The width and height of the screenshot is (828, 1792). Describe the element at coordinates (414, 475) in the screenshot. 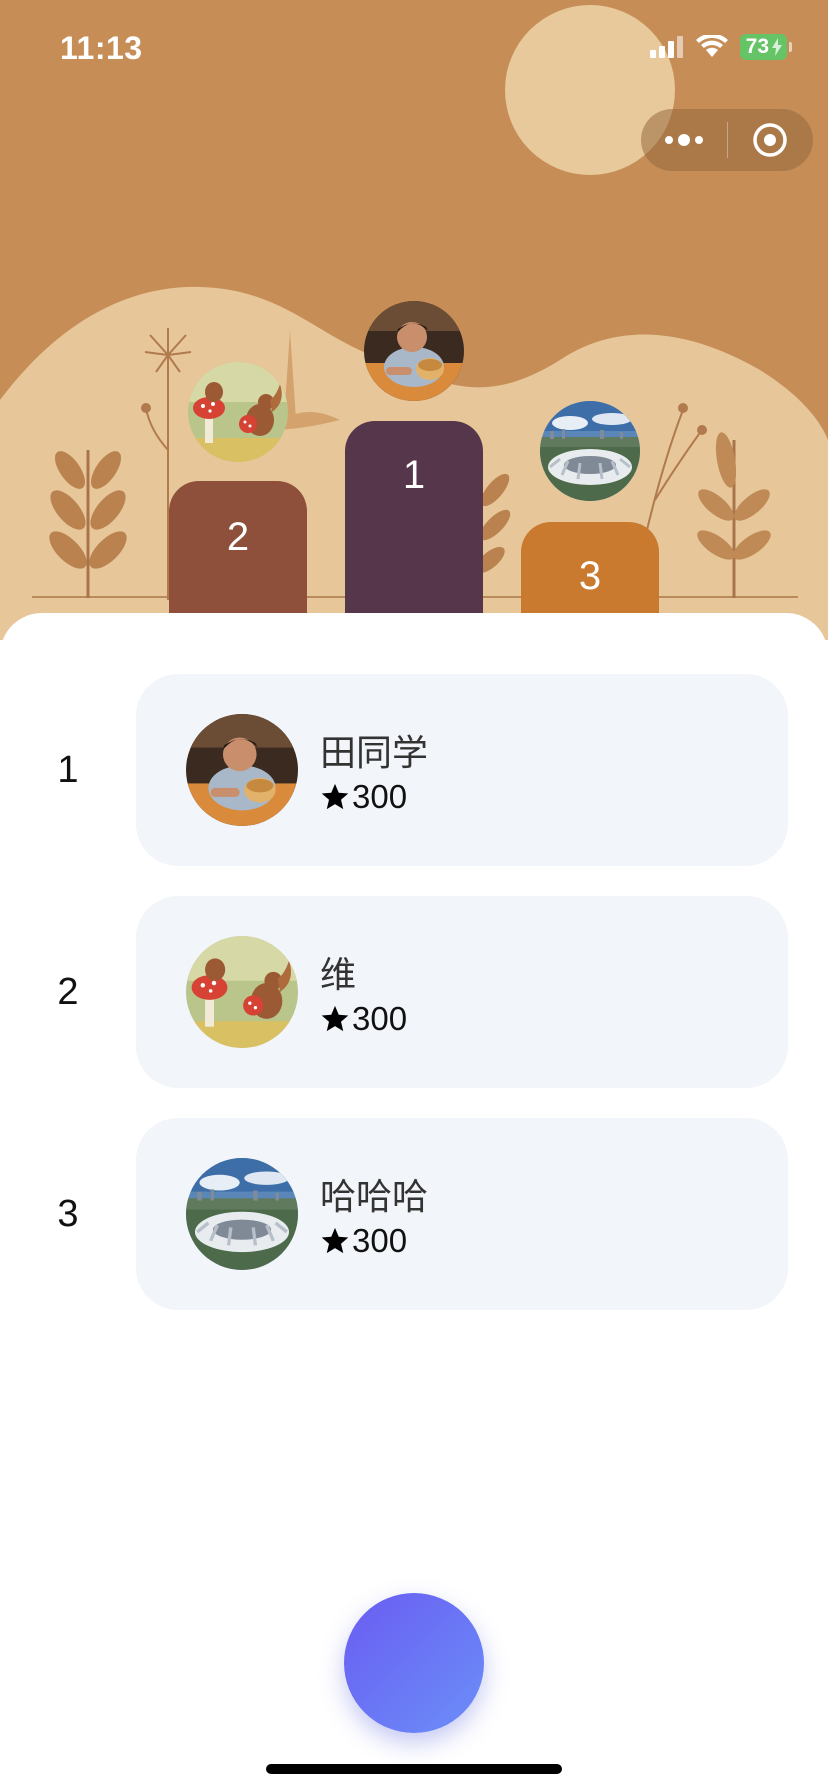

I see `podium-rank: 1` at that location.